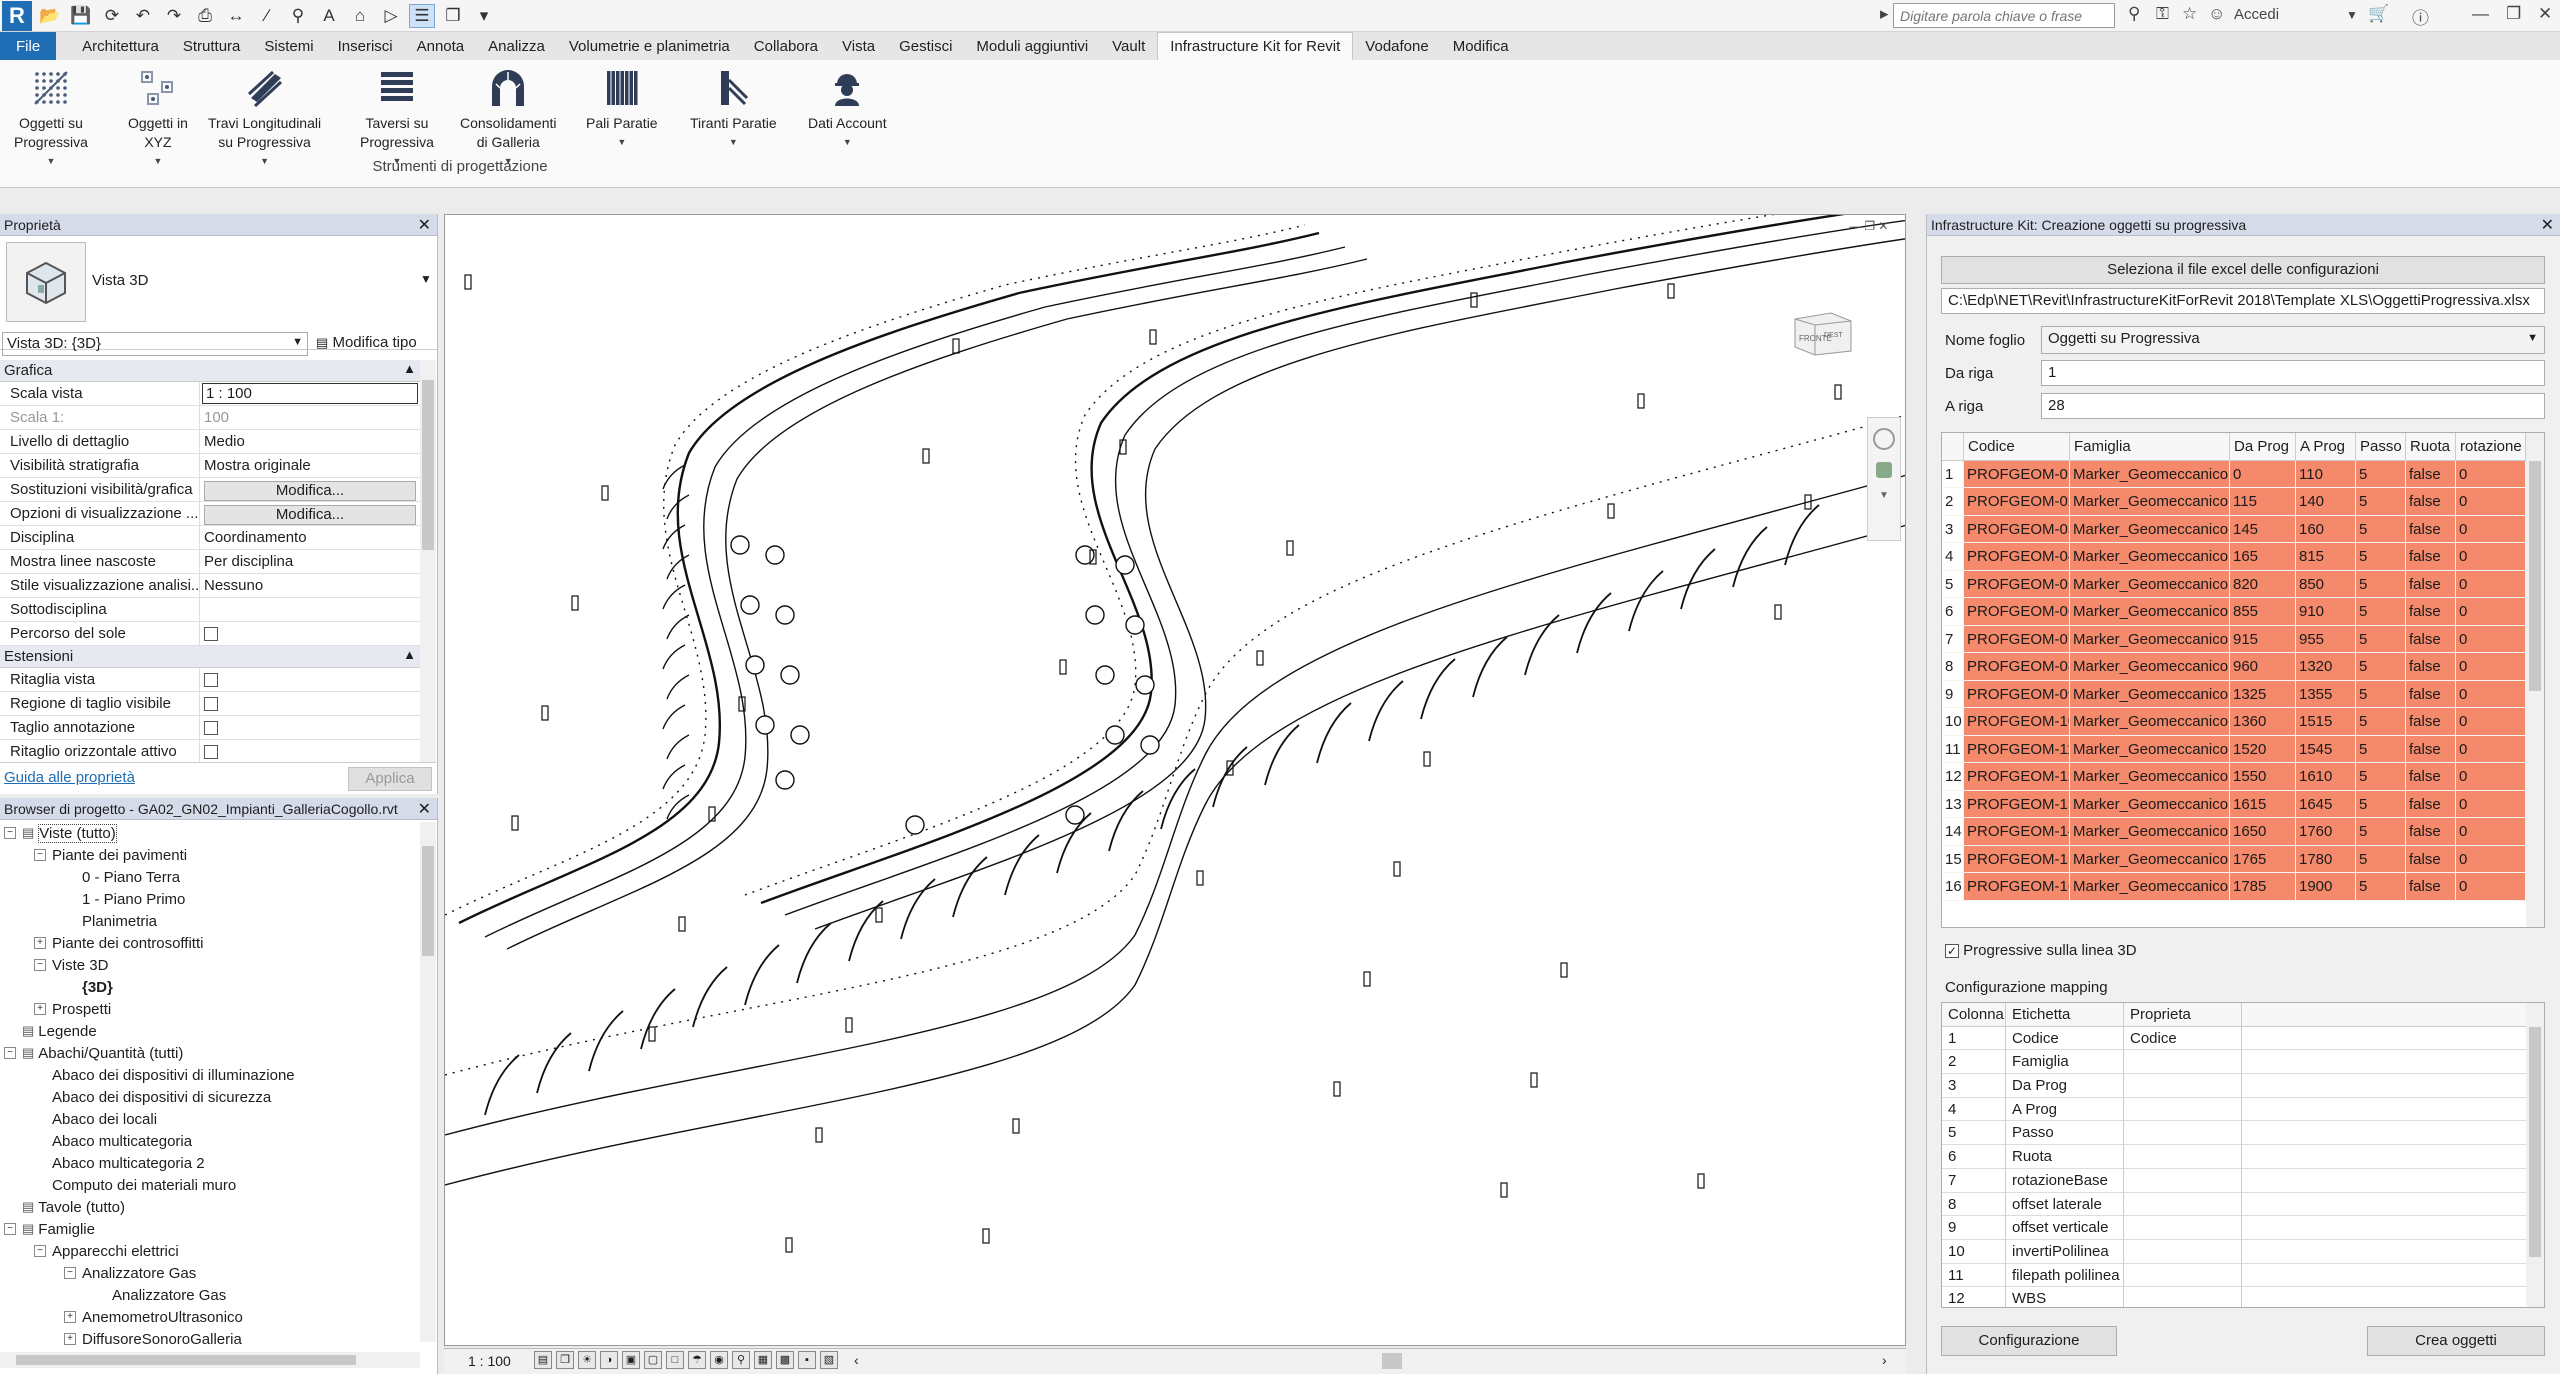 The height and width of the screenshot is (1374, 2560). What do you see at coordinates (2243, 1086) in the screenshot?
I see `mapping-row: 3 Da Prog` at bounding box center [2243, 1086].